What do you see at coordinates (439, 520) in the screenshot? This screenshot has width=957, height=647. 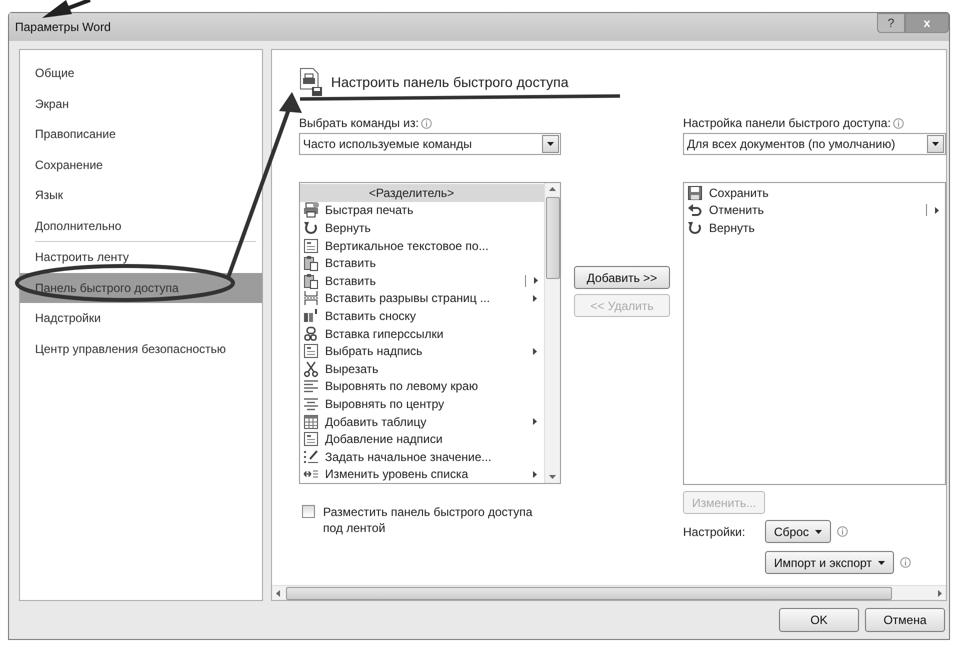 I see `checkbox-label: Разместить панель быстрого доступа под лентой` at bounding box center [439, 520].